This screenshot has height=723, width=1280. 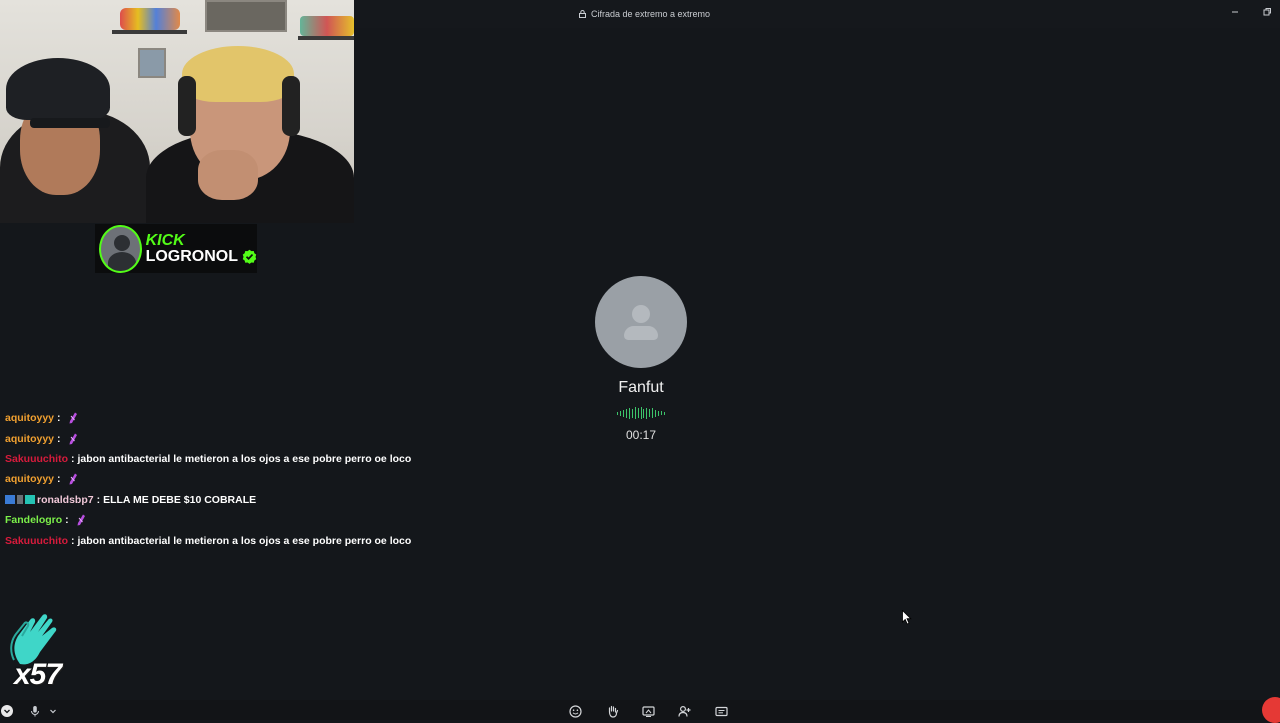 I want to click on encryption-indicator: Cifrada de extremo a extremo, so click(x=644, y=14).